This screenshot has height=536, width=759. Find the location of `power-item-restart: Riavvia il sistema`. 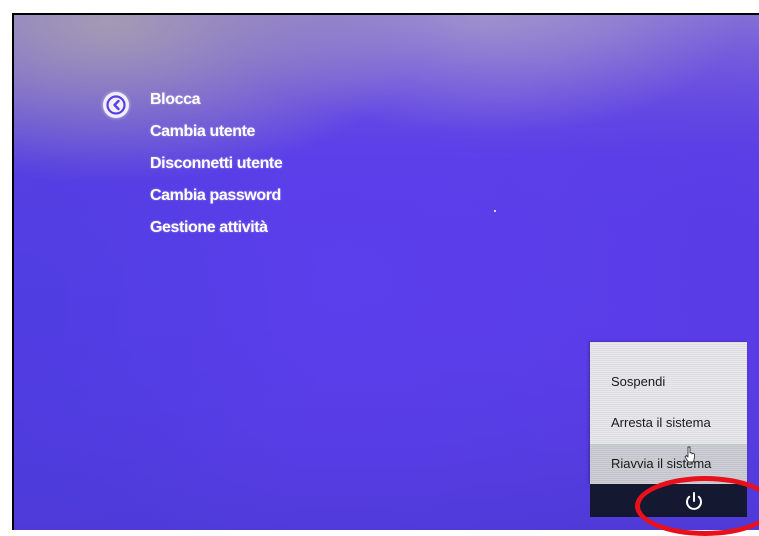

power-item-restart: Riavvia il sistema is located at coordinates (668, 464).